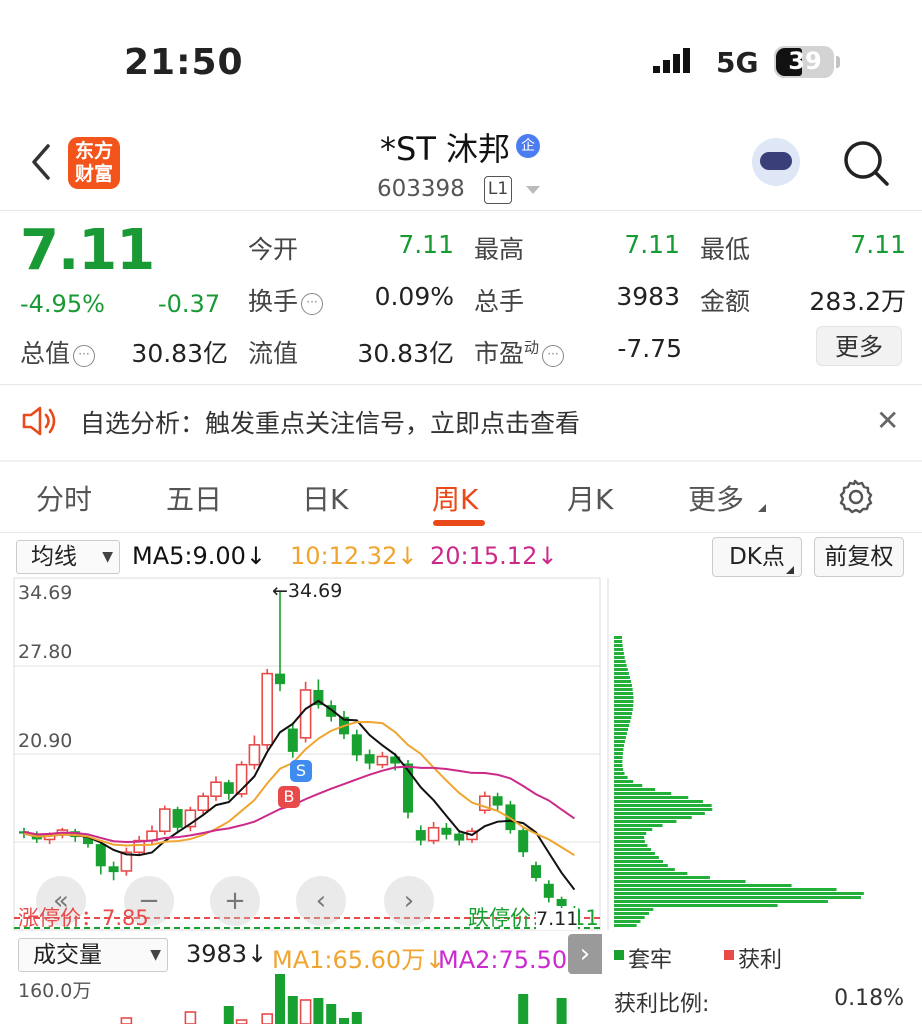 This screenshot has width=922, height=1024. Describe the element at coordinates (650, 960) in the screenshot. I see `trap-legend-label: 套牢` at that location.